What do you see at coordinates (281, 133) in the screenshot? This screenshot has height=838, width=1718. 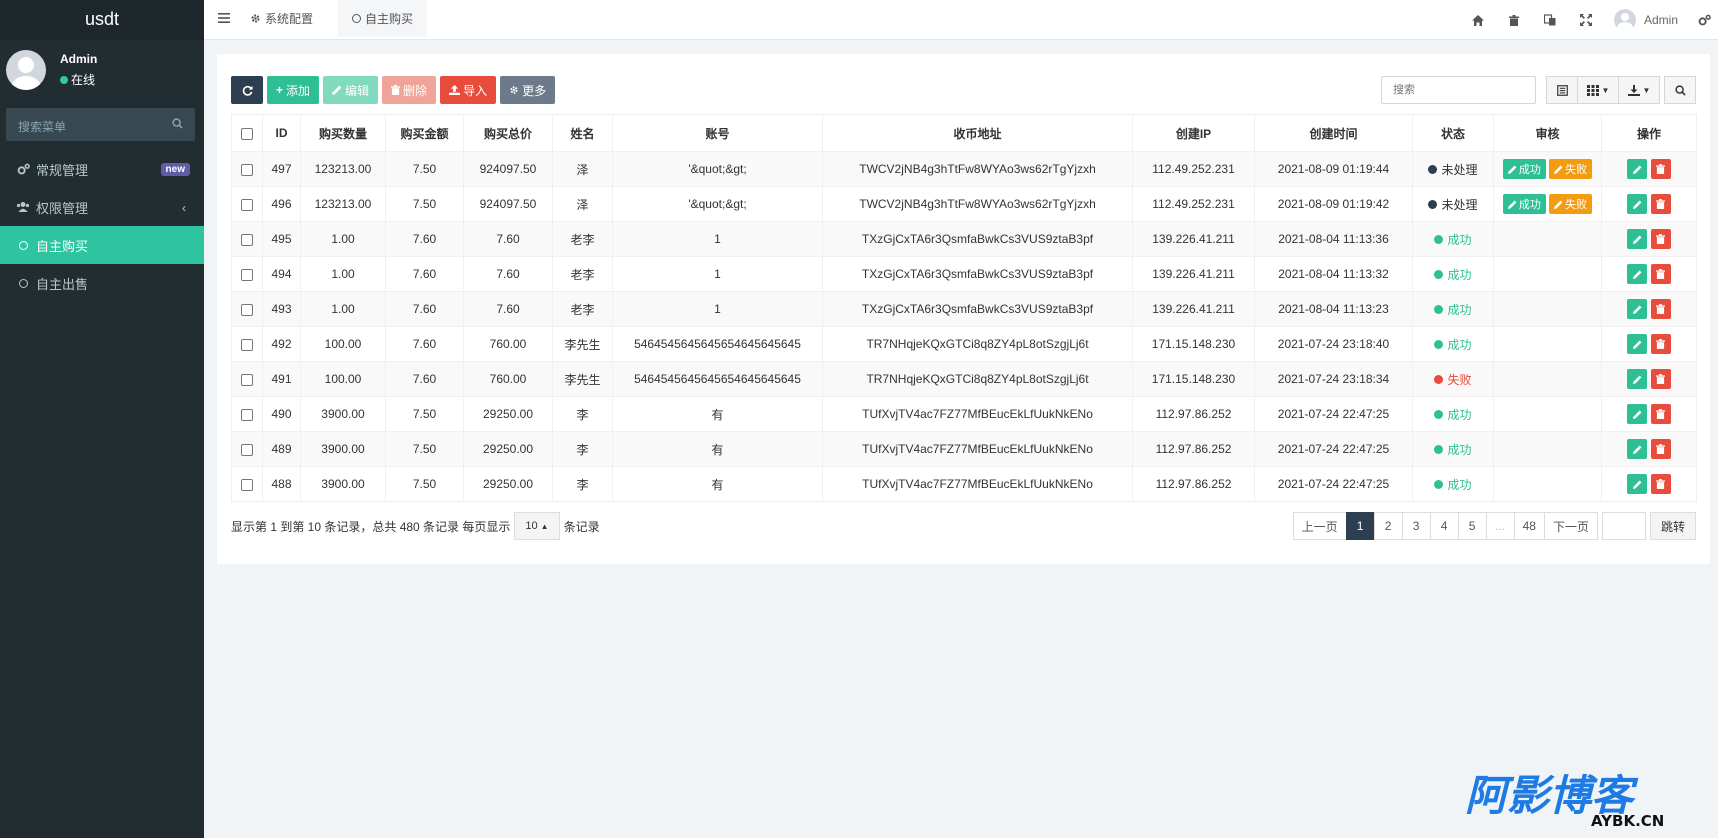 I see `column-header: ID` at bounding box center [281, 133].